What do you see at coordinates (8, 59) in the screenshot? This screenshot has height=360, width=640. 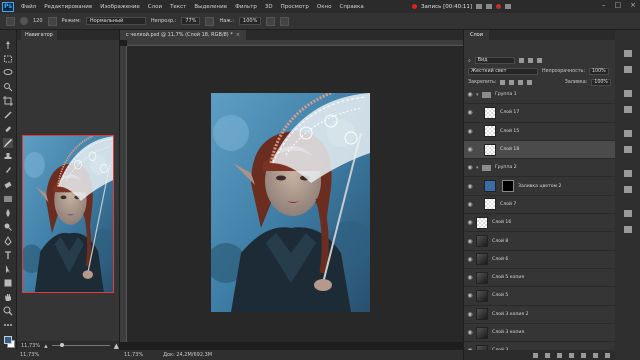 I see `marquee-tool-icon` at bounding box center [8, 59].